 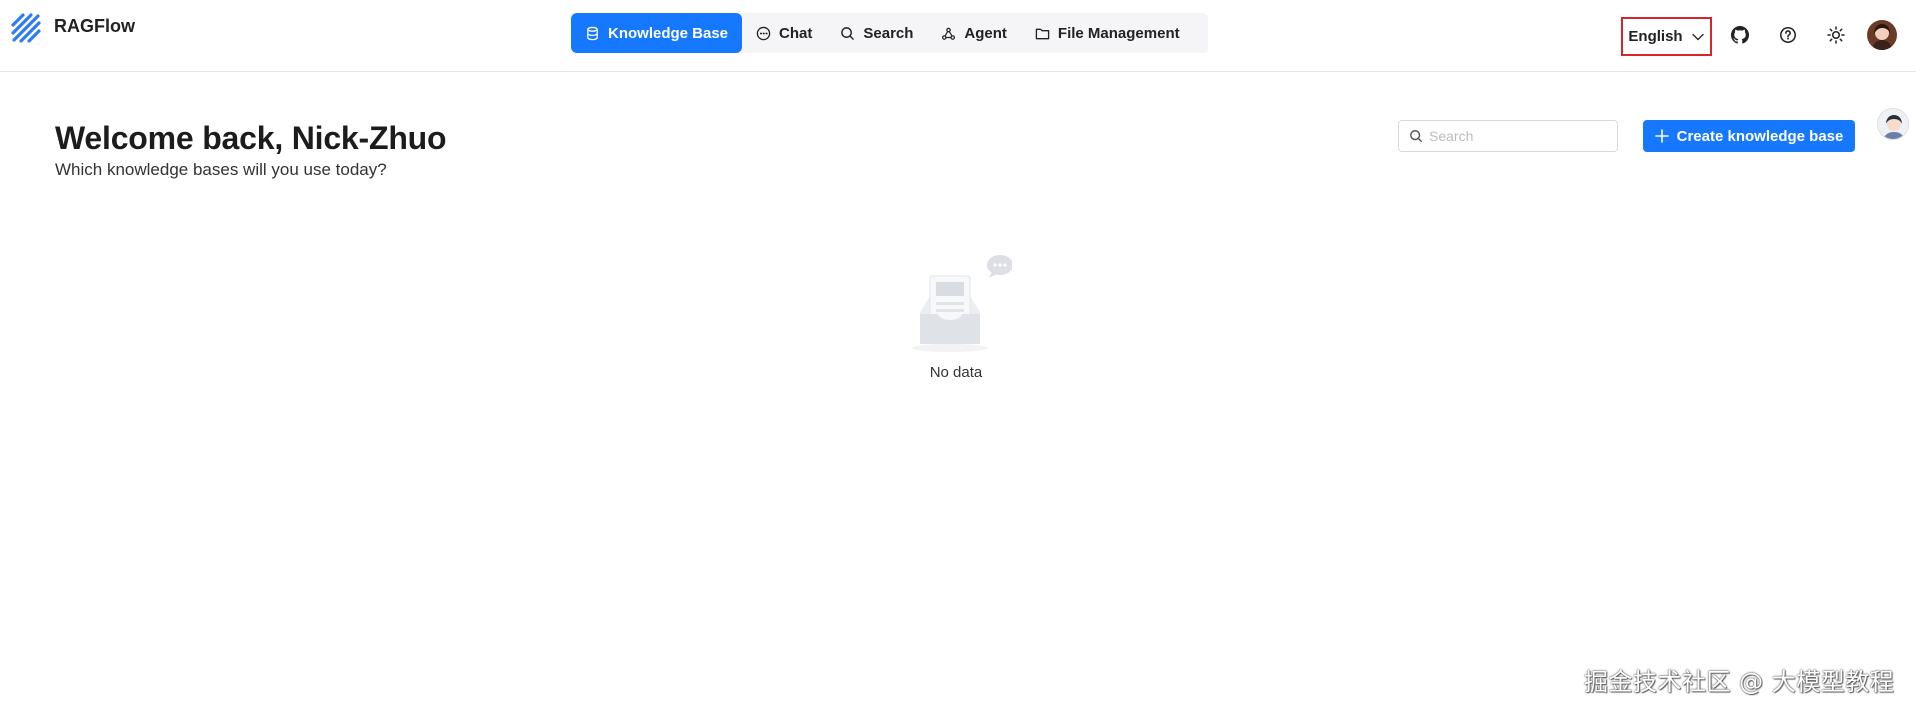 I want to click on nav-label: Search, so click(x=888, y=33).